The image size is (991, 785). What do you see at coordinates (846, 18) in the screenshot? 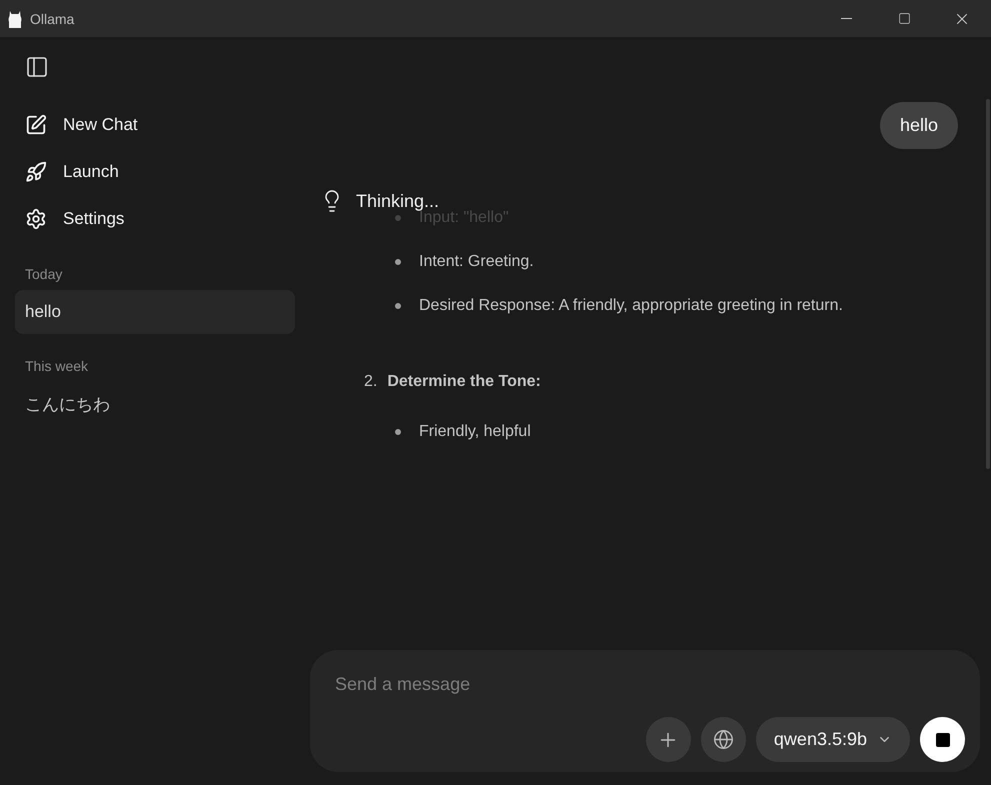
I see `minimize-icon` at bounding box center [846, 18].